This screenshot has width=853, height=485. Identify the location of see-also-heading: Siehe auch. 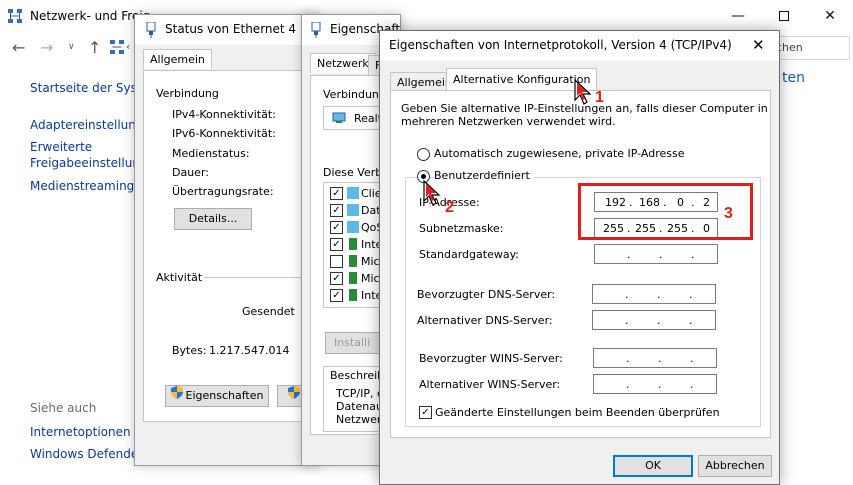
(63, 408).